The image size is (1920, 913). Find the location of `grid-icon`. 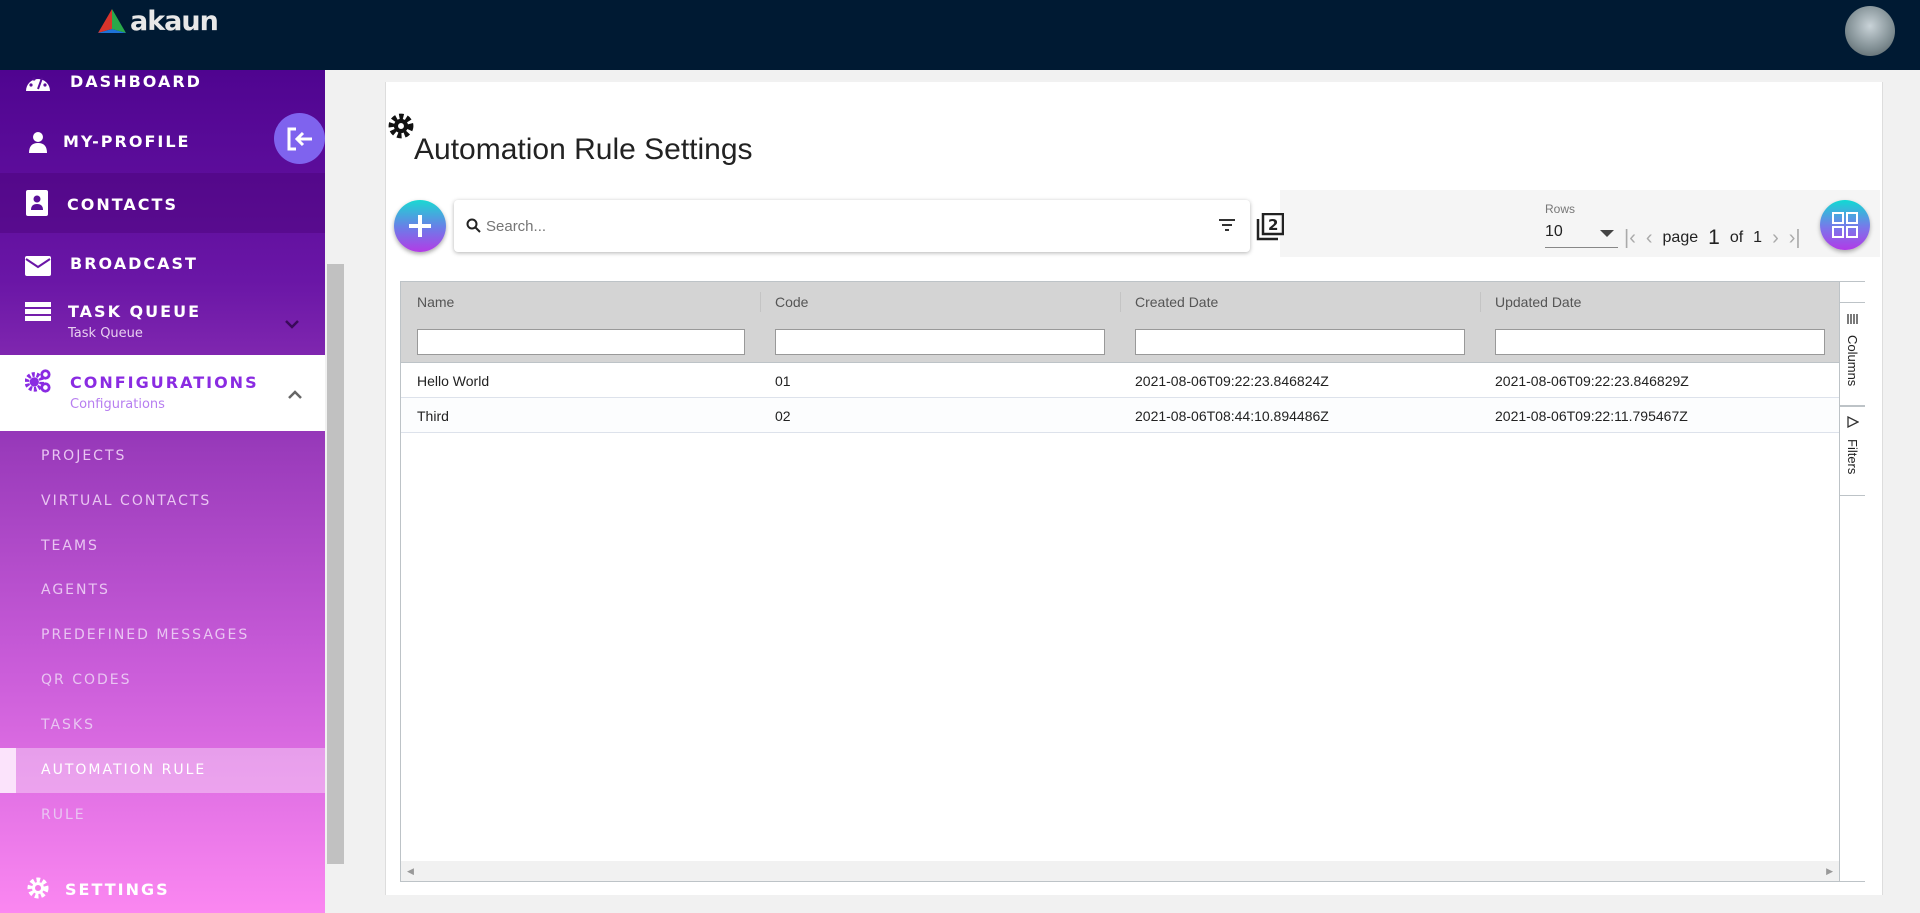

grid-icon is located at coordinates (1845, 225).